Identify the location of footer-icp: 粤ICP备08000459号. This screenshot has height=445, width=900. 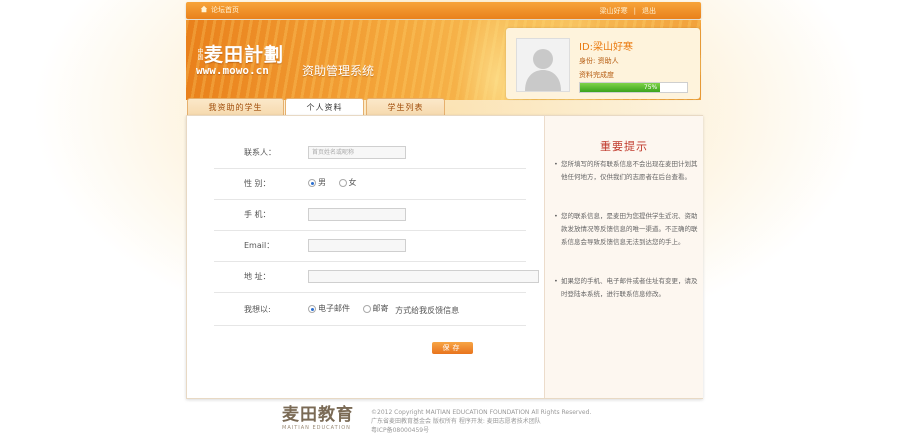
(400, 430).